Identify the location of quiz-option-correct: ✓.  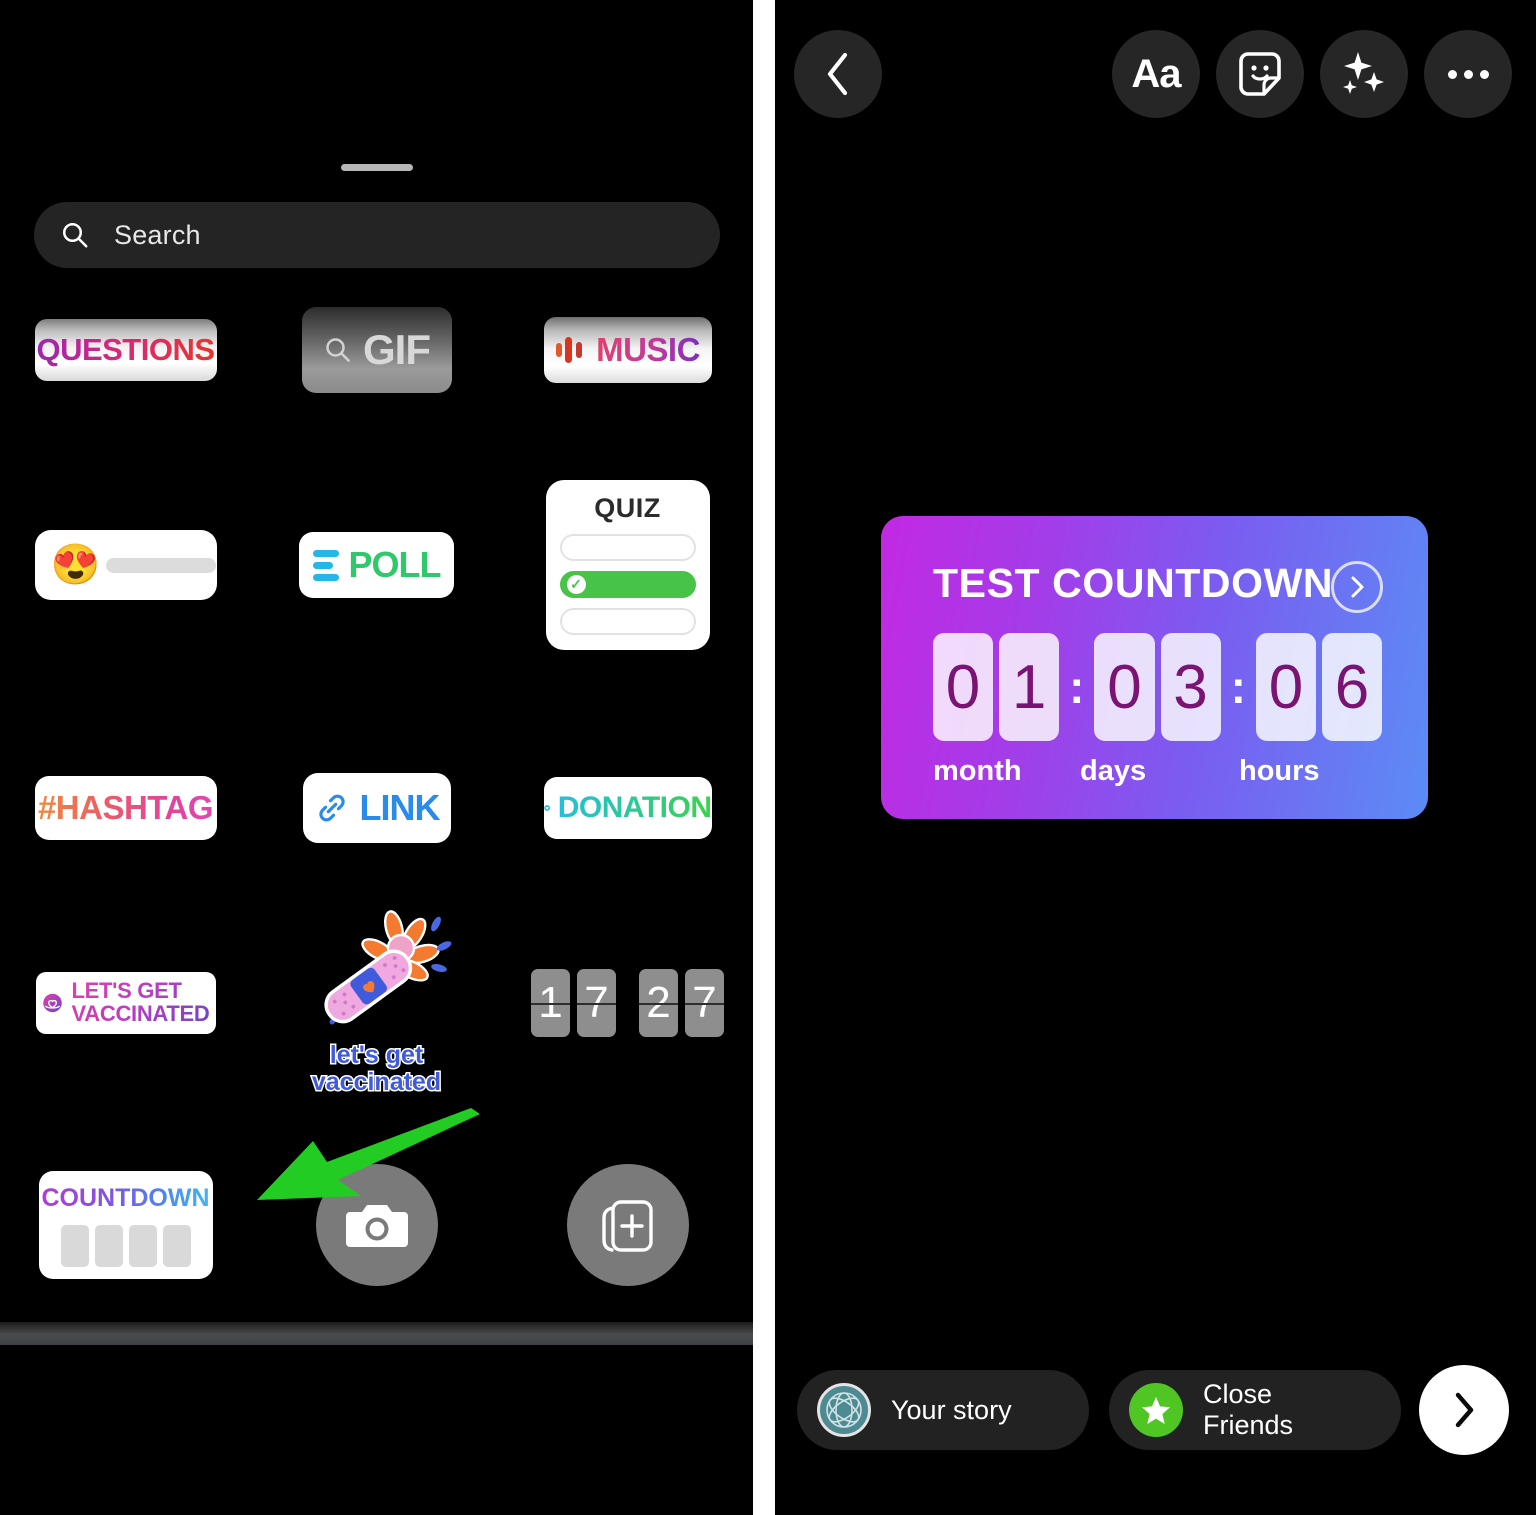
(627, 584).